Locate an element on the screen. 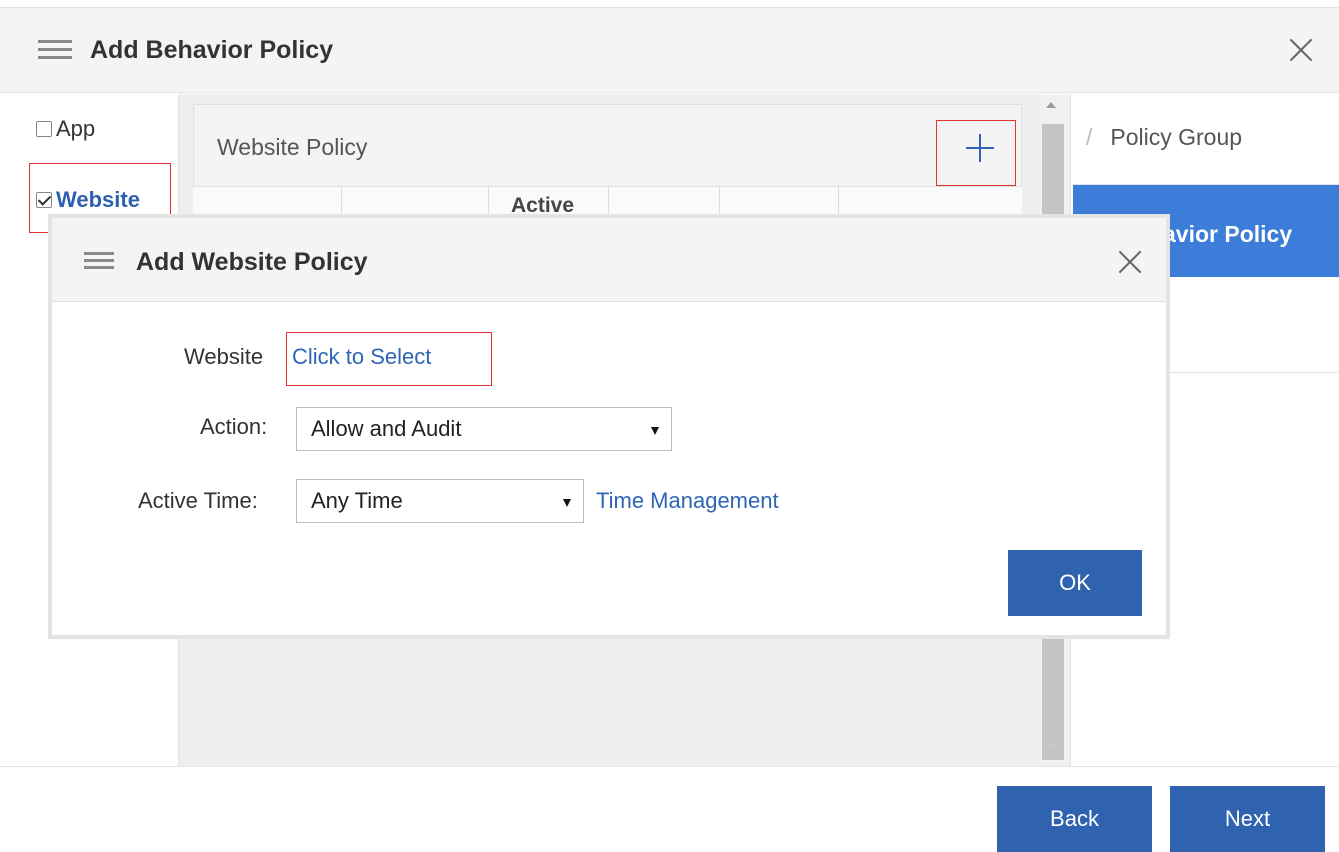  add-button-highlight-box is located at coordinates (976, 153).